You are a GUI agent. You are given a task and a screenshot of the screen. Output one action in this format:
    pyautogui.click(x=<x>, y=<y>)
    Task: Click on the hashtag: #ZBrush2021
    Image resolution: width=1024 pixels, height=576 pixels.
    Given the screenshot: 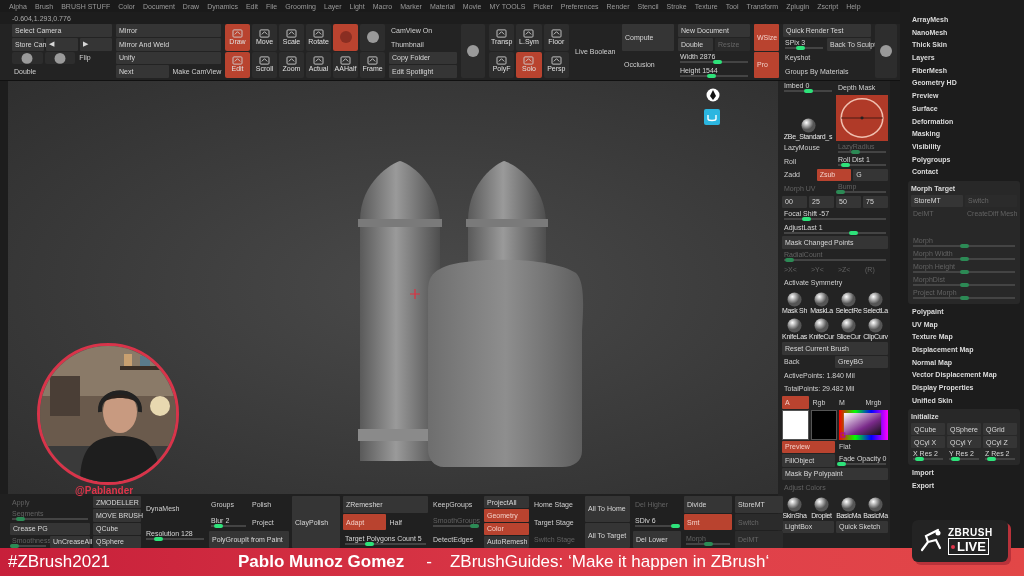 What is the action you would take?
    pyautogui.click(x=60, y=562)
    